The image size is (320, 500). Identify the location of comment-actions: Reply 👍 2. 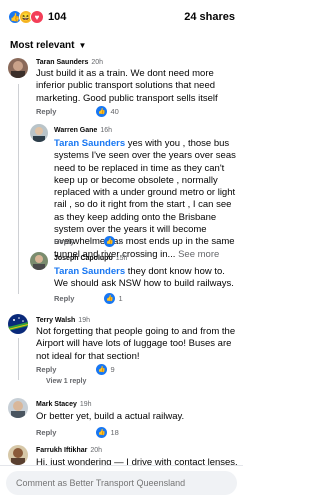
(88, 241).